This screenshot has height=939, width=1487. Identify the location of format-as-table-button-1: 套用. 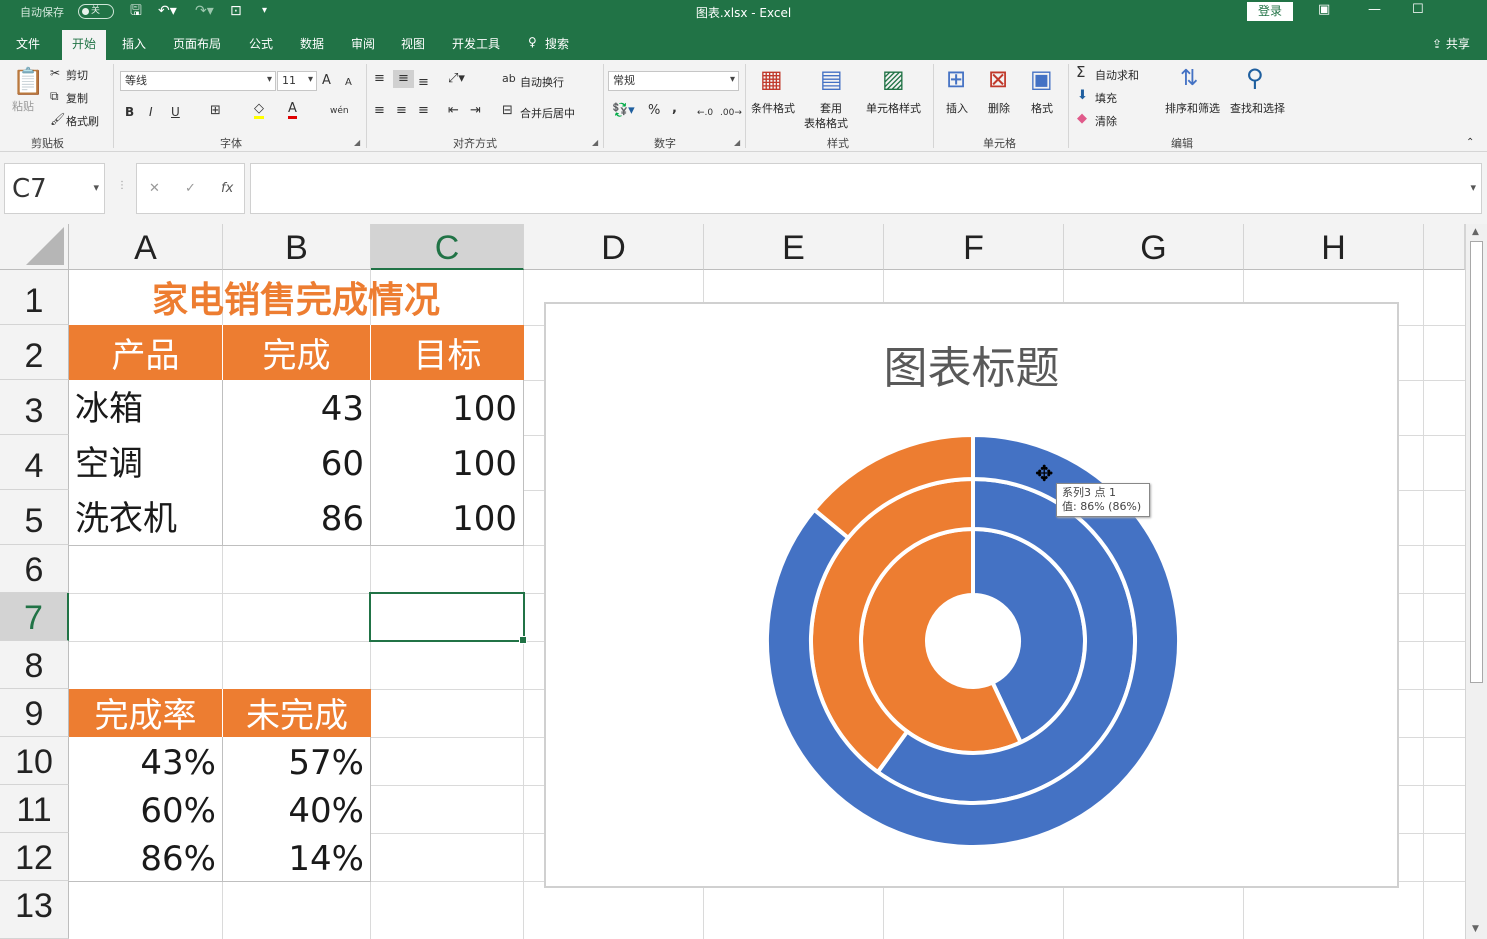
(831, 108).